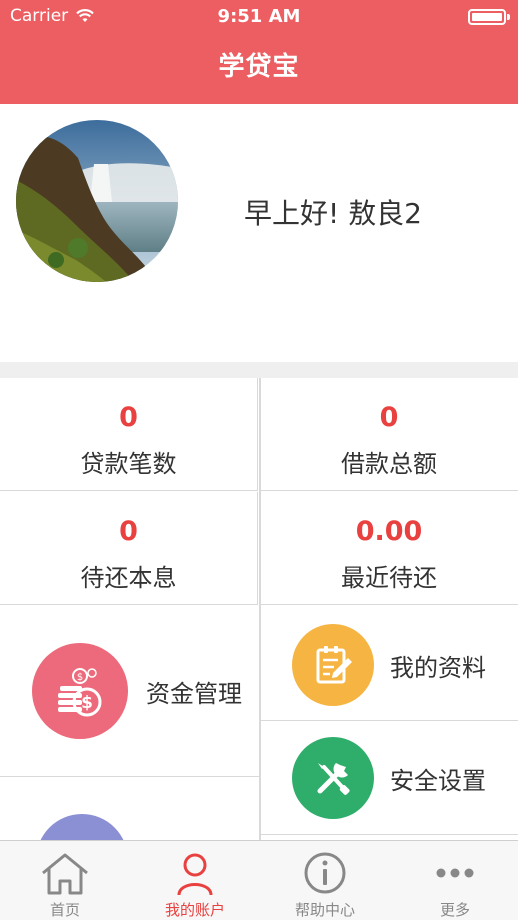 Image resolution: width=518 pixels, height=920 pixels. I want to click on tab-label: 帮助中心, so click(324, 910).